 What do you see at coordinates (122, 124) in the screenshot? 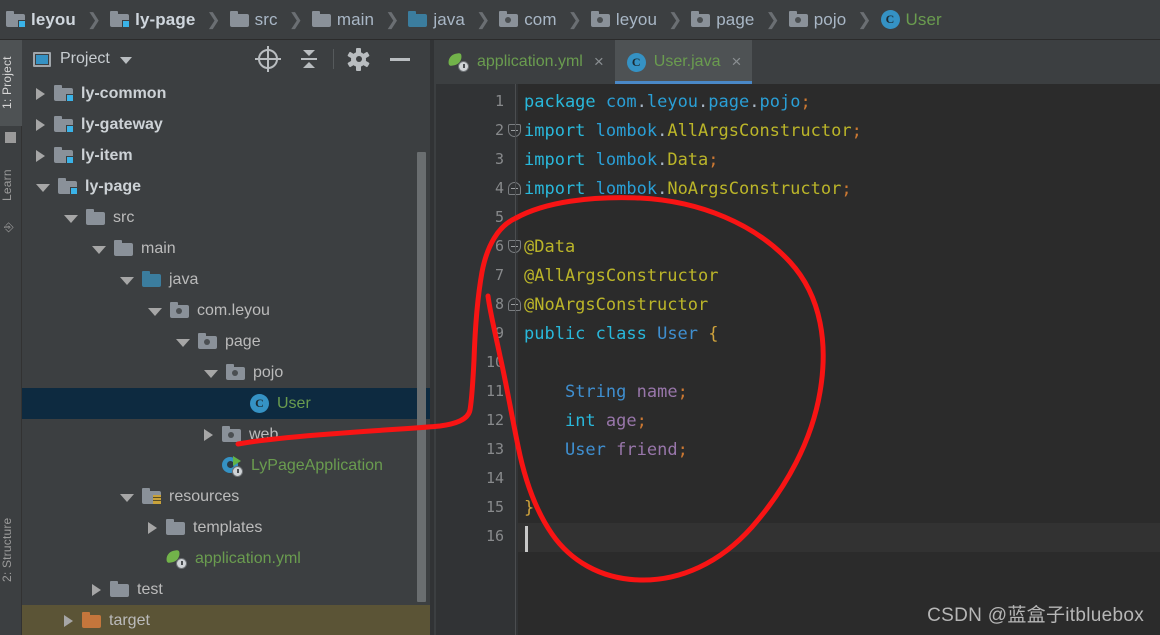
I see `tree-item-label: ly-gateway` at bounding box center [122, 124].